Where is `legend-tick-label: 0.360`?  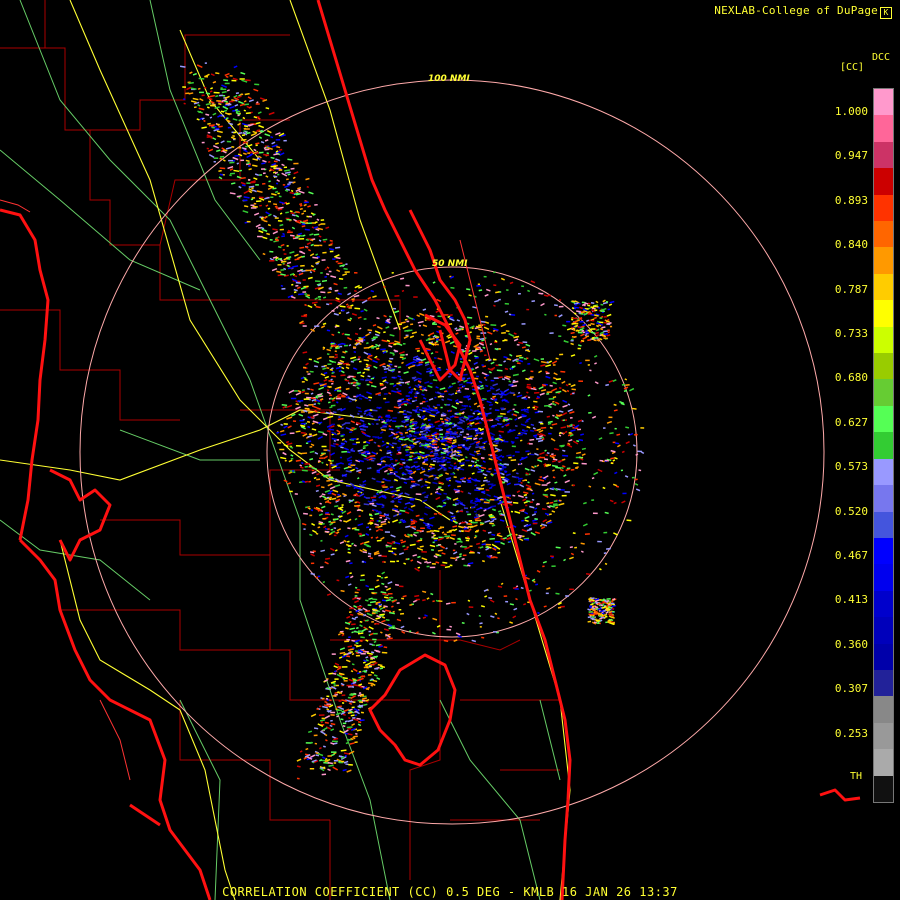
legend-tick-label: 0.360 is located at coordinates (851, 644).